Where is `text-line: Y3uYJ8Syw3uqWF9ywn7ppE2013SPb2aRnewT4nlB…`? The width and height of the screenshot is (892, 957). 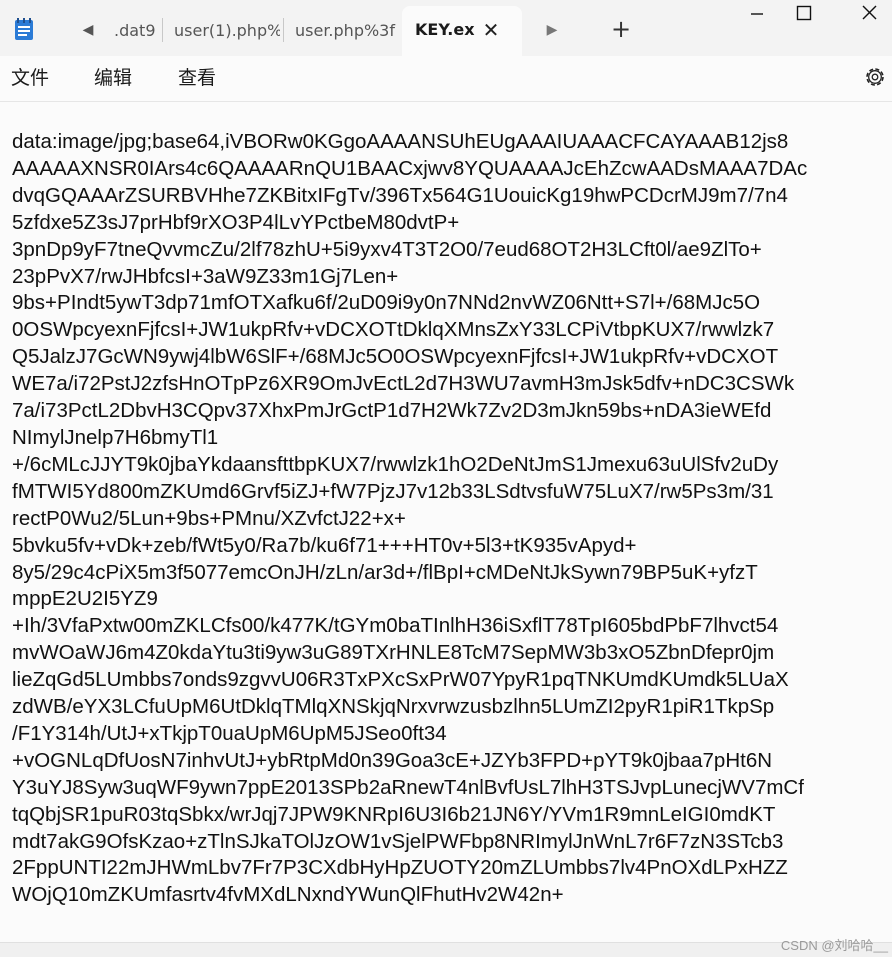
text-line: Y3uYJ8Syw3uqWF9ywn7ppE2013SPb2aRnewT4nlB… is located at coordinates (408, 787).